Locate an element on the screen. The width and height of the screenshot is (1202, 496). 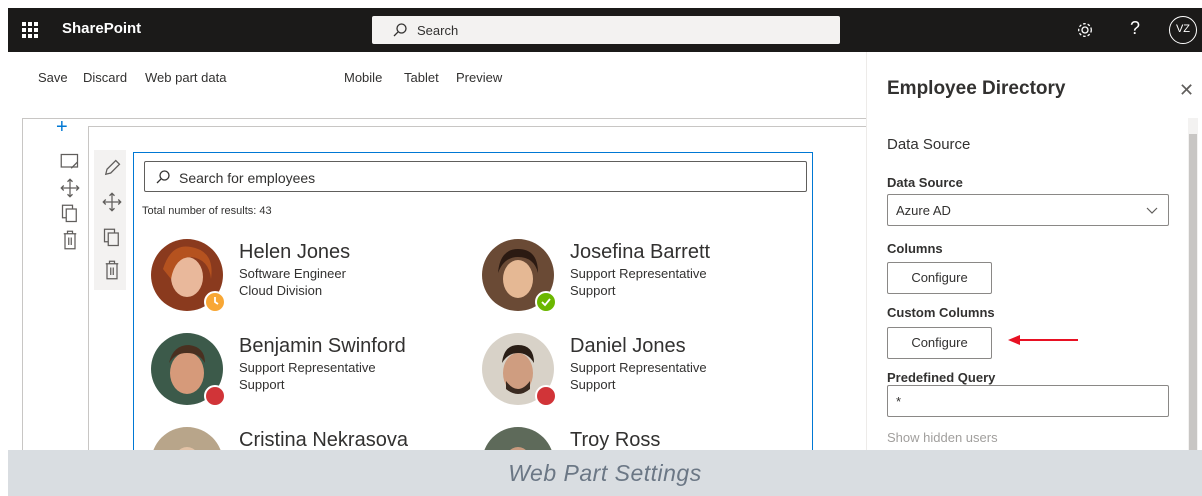
mobile-preview-button: Mobile is located at coordinates (363, 77).